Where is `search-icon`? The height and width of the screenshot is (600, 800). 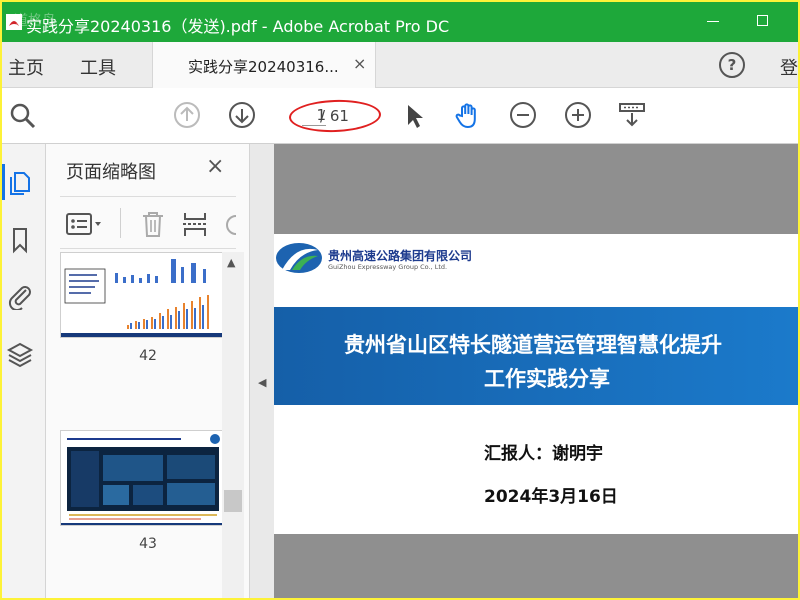 search-icon is located at coordinates (22, 115).